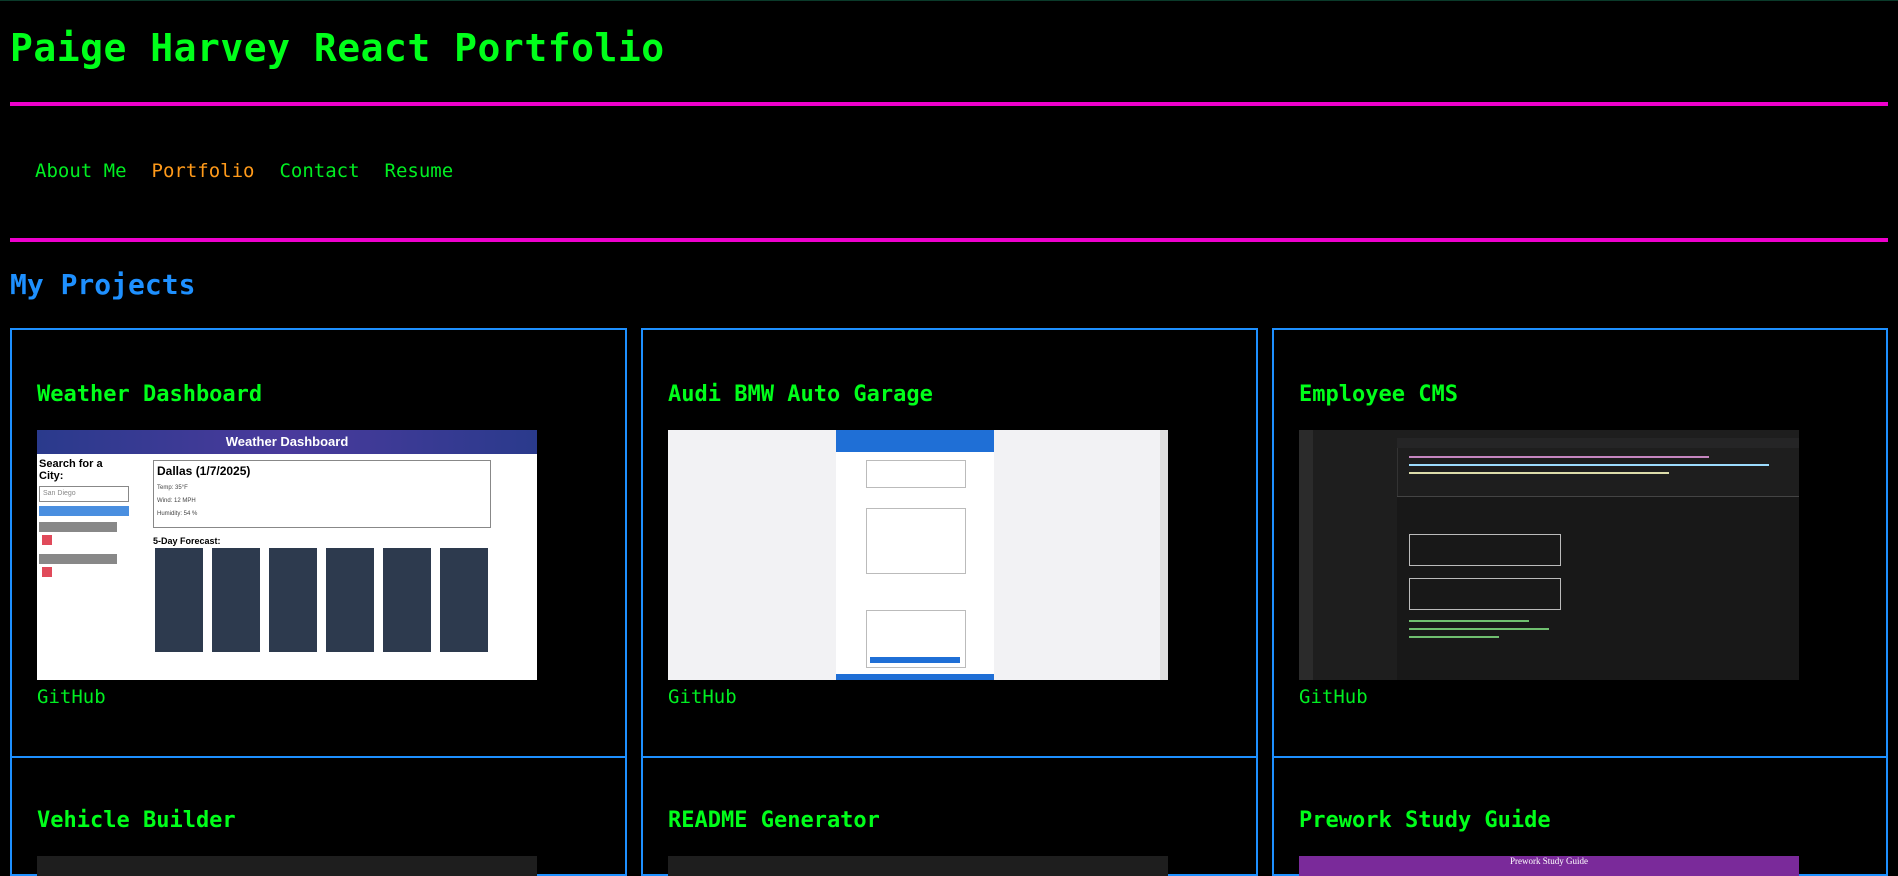 Image resolution: width=1898 pixels, height=876 pixels. I want to click on screenshot-current-title: Dallas (1/7/2025), so click(204, 471).